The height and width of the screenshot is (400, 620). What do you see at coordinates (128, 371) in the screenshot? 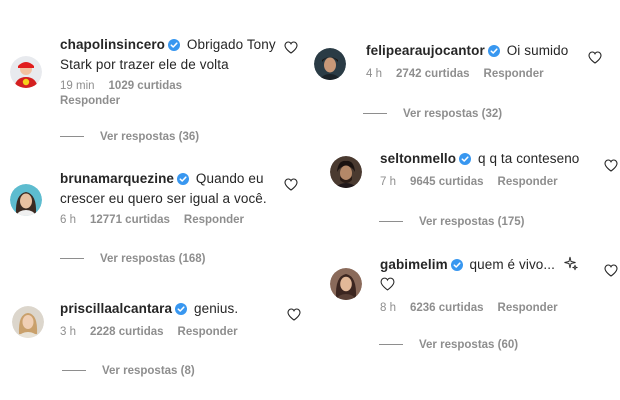
I see `view-replies-button: Ver respostas (8)` at bounding box center [128, 371].